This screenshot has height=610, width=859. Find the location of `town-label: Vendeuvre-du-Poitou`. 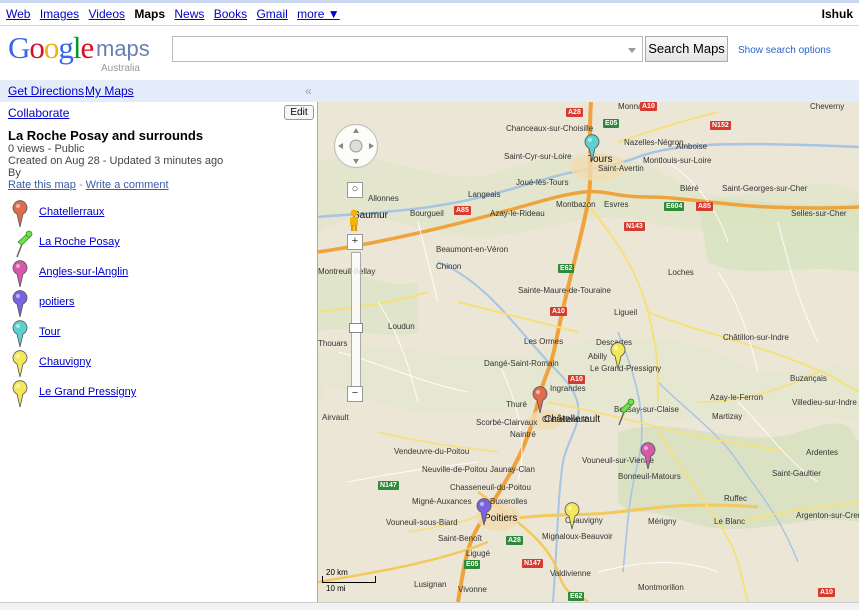

town-label: Vendeuvre-du-Poitou is located at coordinates (432, 451).